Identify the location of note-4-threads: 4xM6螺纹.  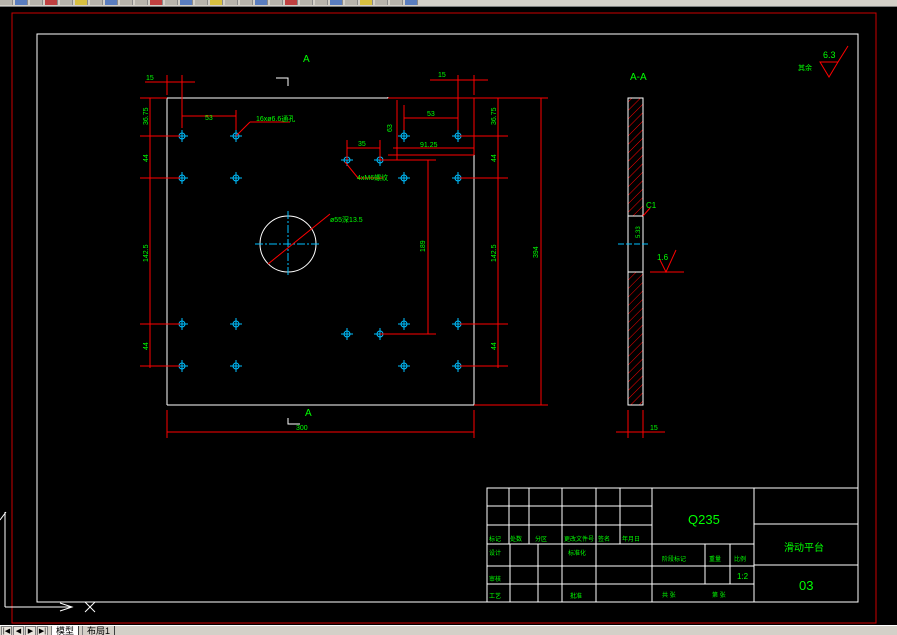
(372, 177).